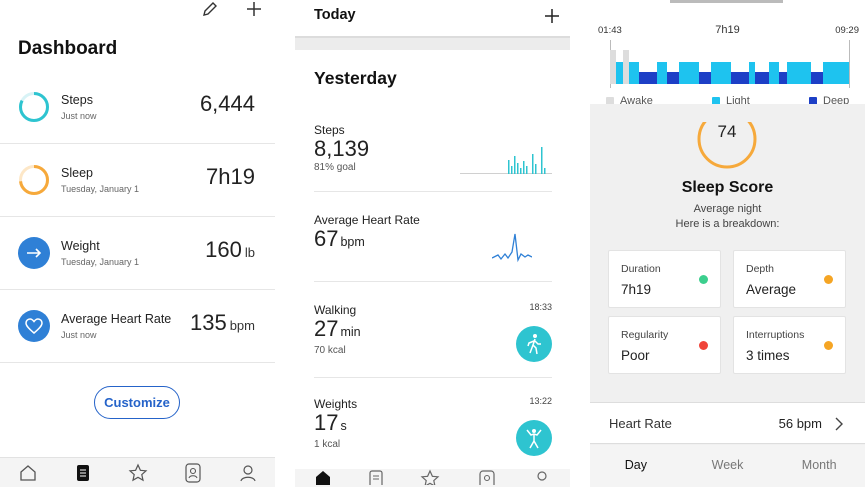 The height and width of the screenshot is (487, 865). What do you see at coordinates (819, 466) in the screenshot?
I see `tab-month: Month` at bounding box center [819, 466].